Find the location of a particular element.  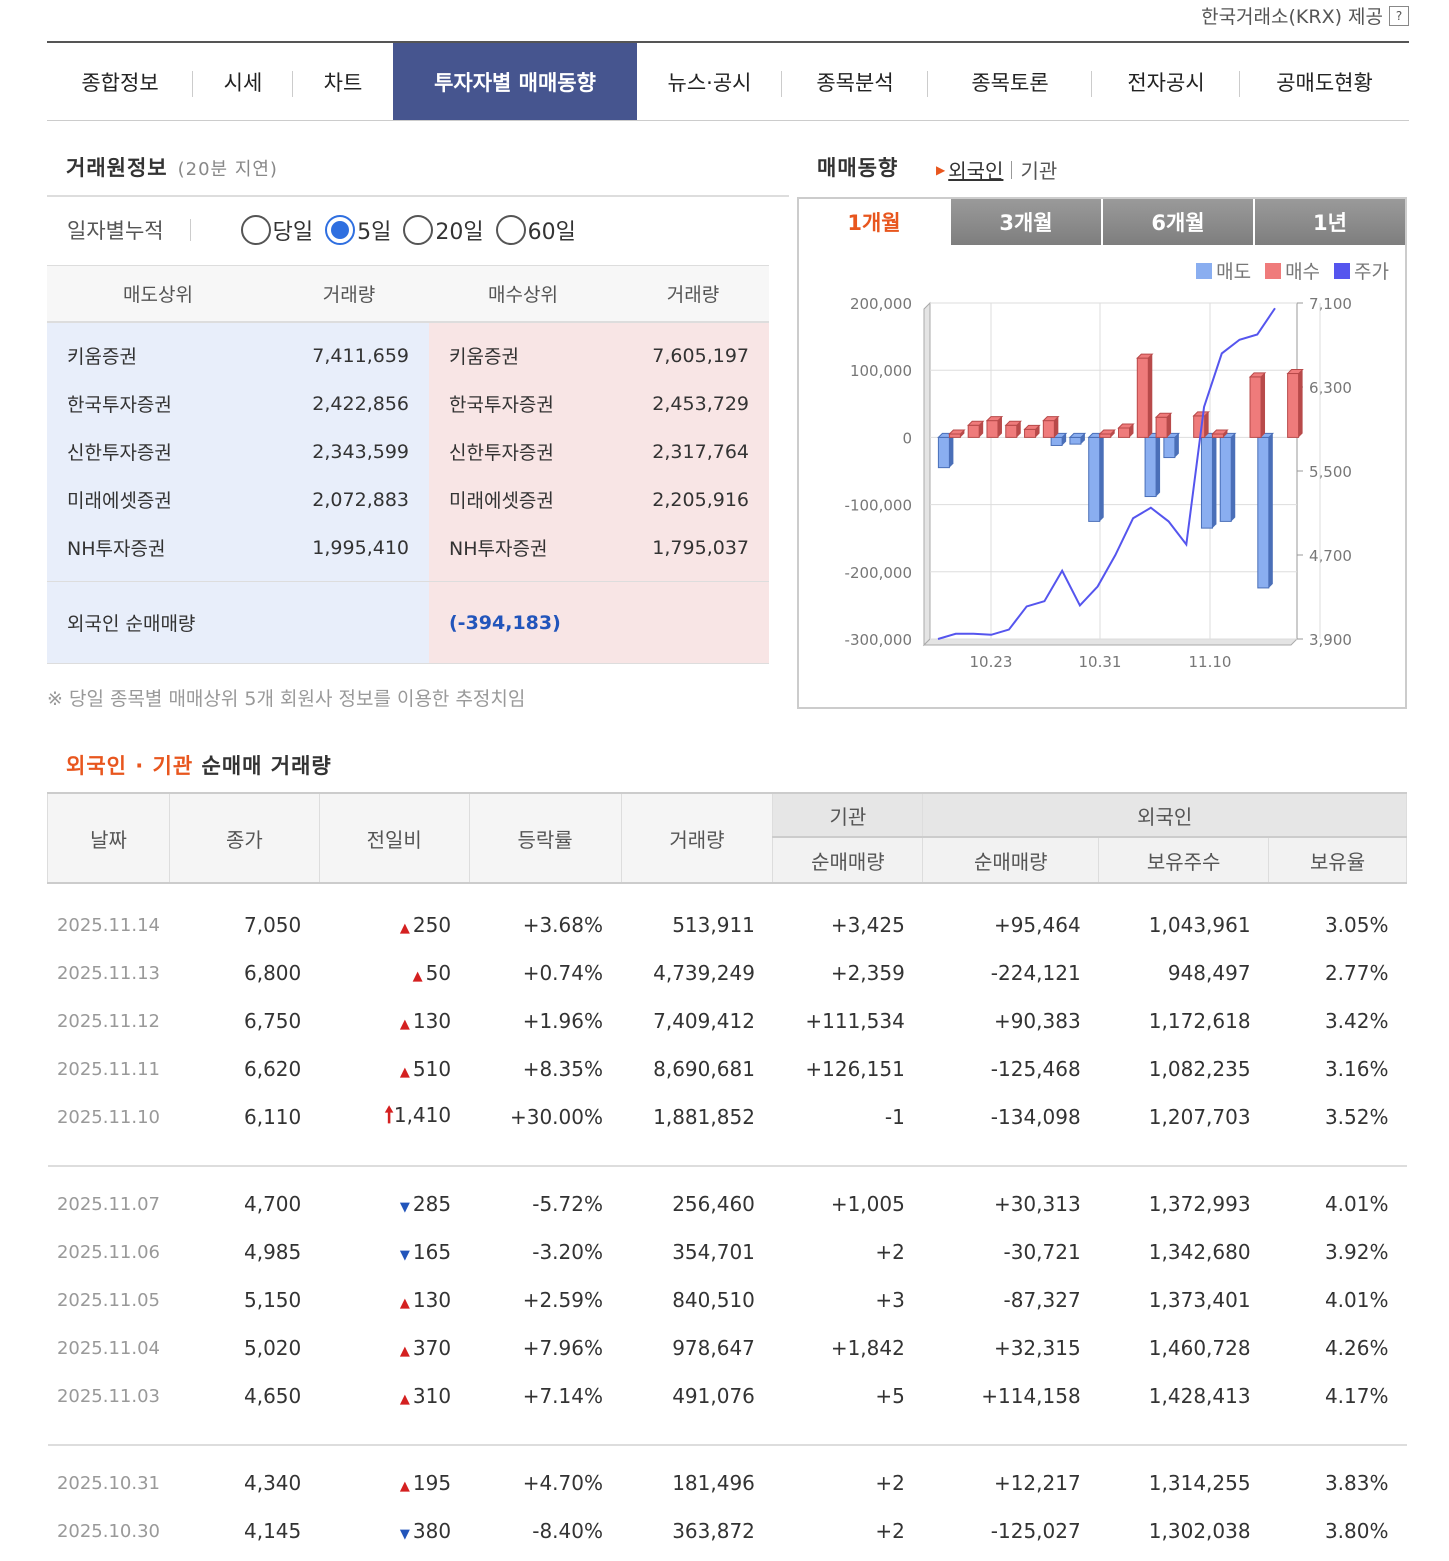

tab-analysis: 종목분석 is located at coordinates (855, 81).